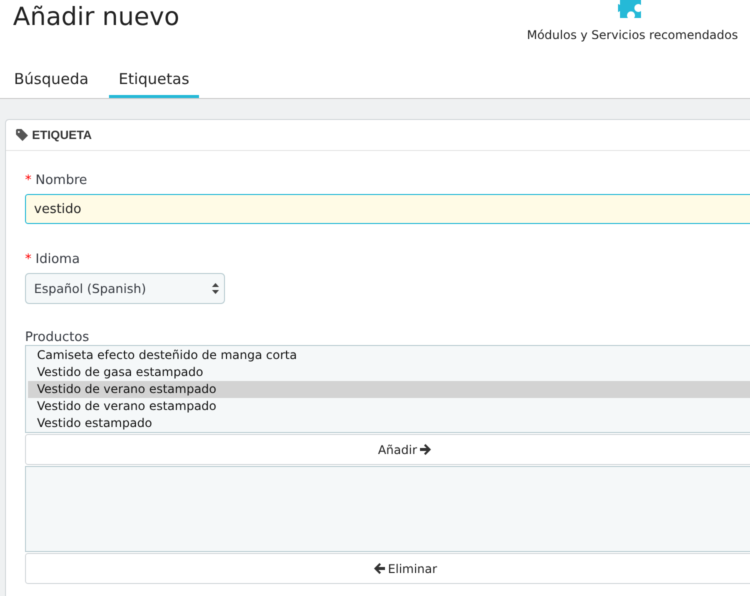 This screenshot has height=596, width=750. Describe the element at coordinates (51, 82) in the screenshot. I see `tab: Búsqueda` at that location.